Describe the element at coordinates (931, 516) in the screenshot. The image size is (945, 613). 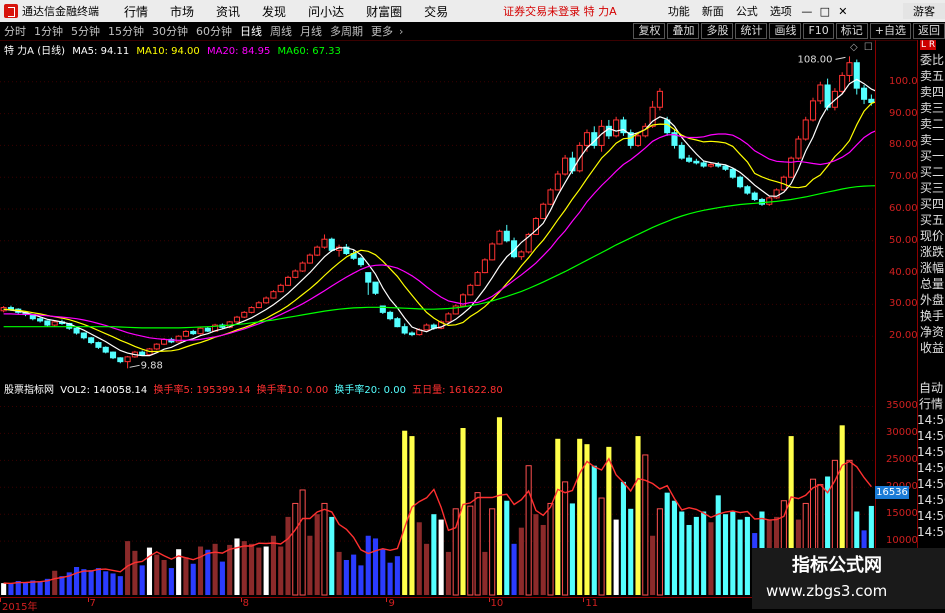
I see `volume-side-item-8: 14:50` at that location.